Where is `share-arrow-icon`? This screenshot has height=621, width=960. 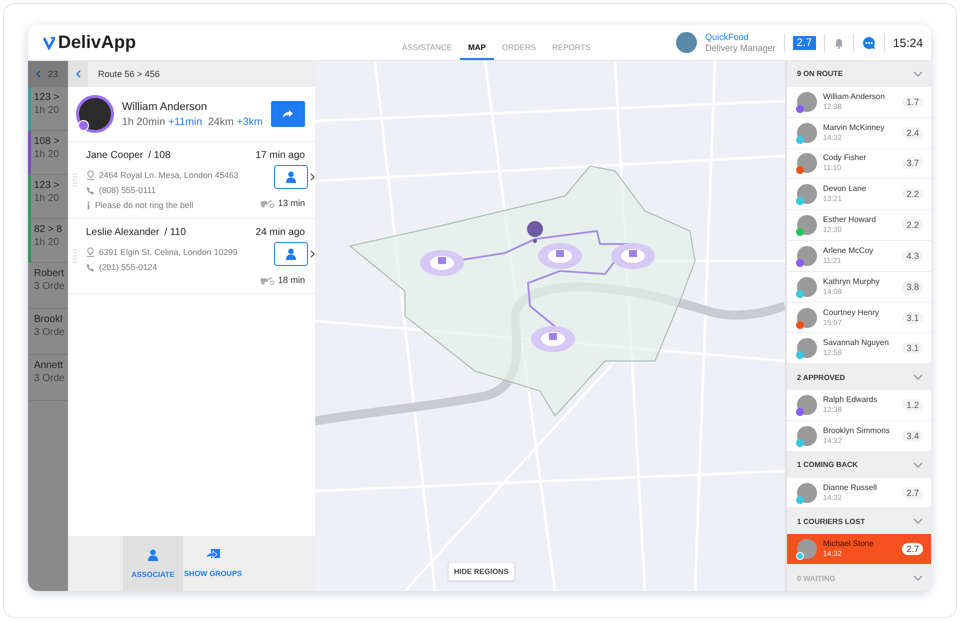 share-arrow-icon is located at coordinates (288, 114).